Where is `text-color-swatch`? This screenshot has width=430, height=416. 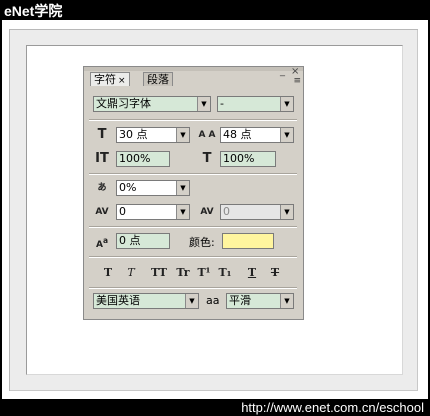 text-color-swatch is located at coordinates (248, 241).